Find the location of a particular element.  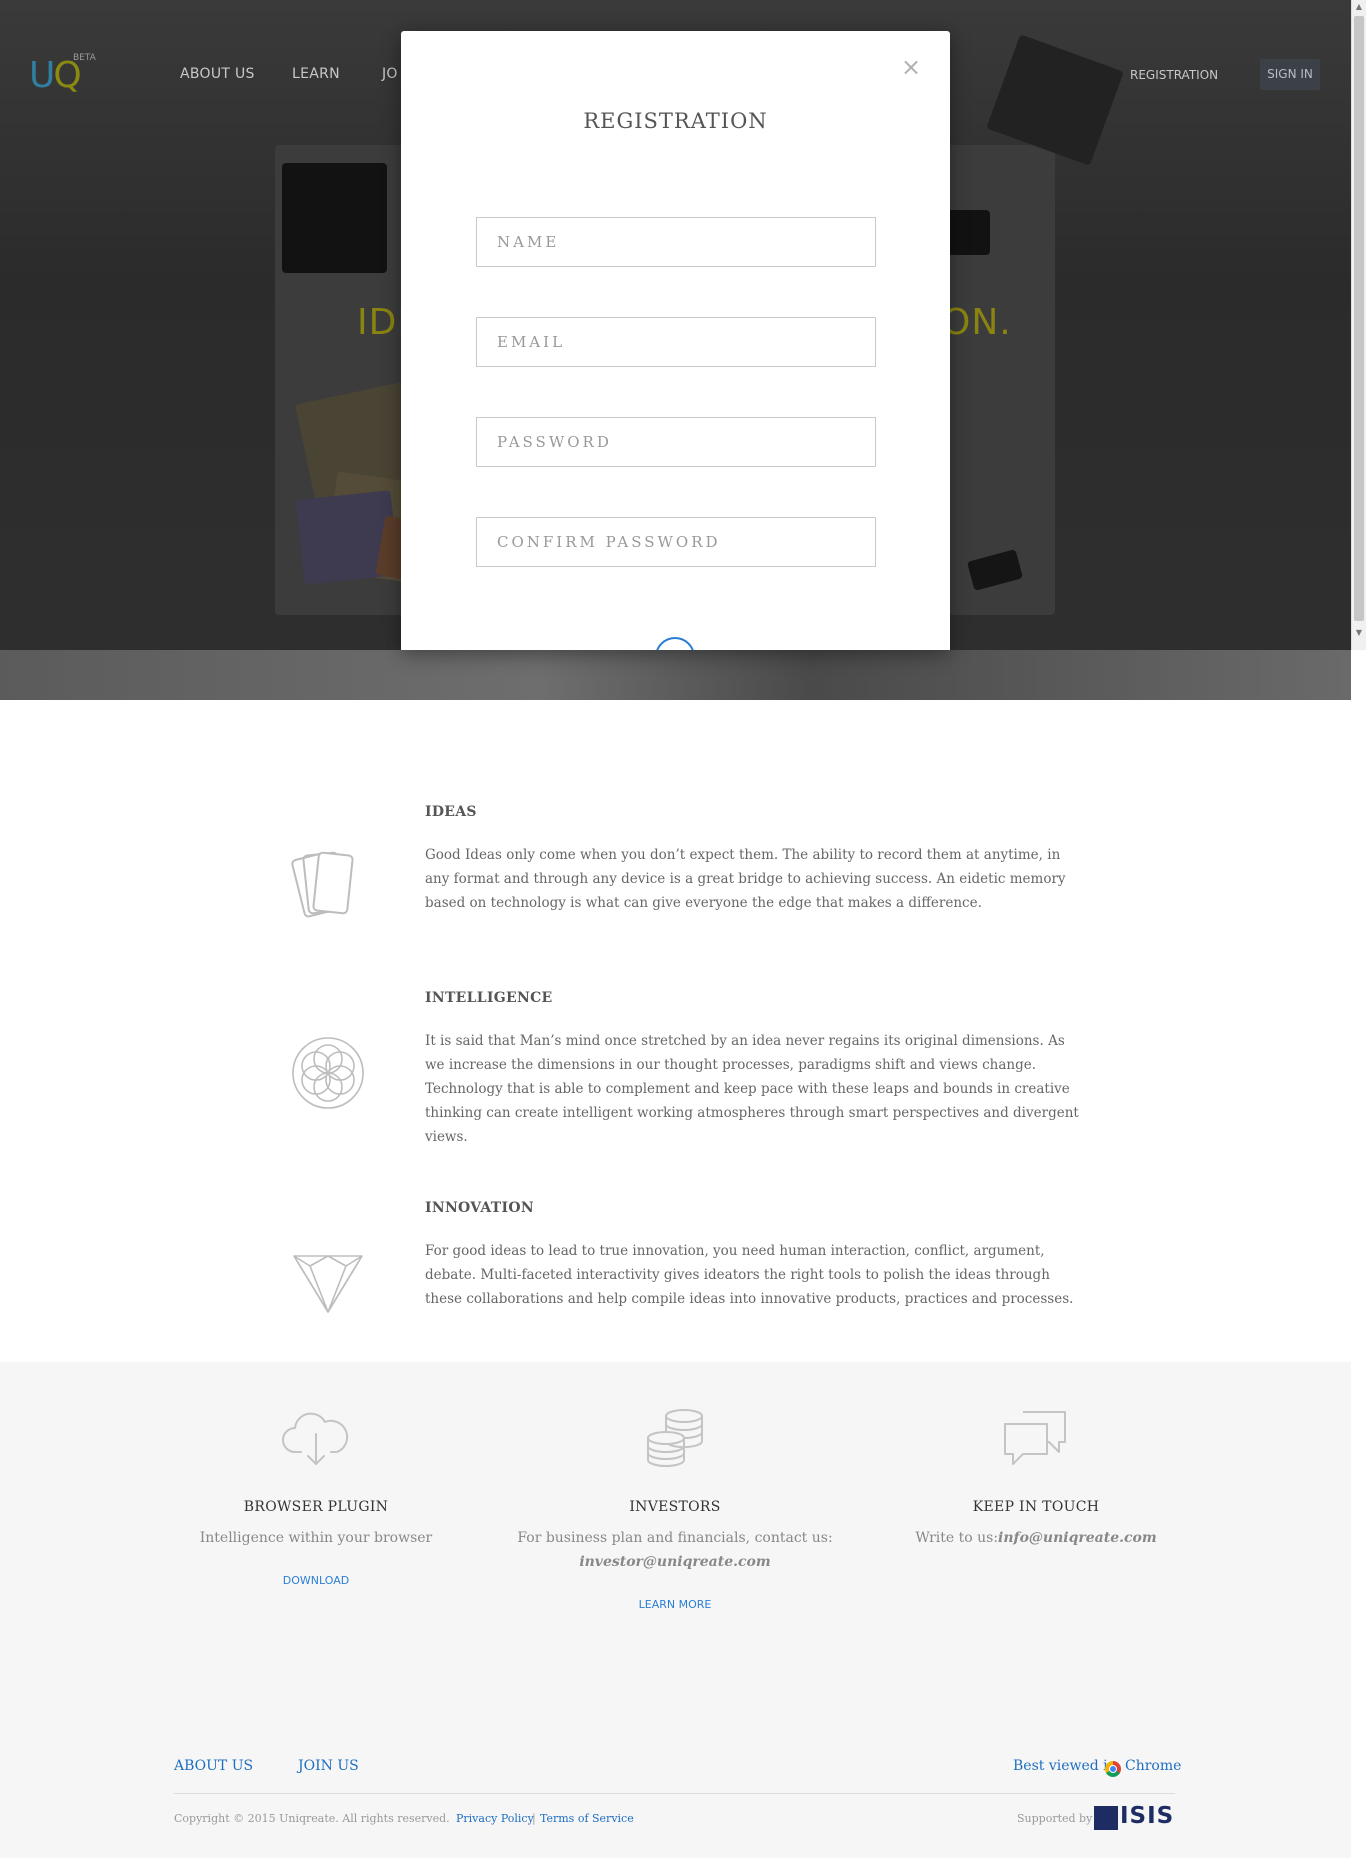

plugin-title: BROWSER PLUGIN is located at coordinates (316, 1507).